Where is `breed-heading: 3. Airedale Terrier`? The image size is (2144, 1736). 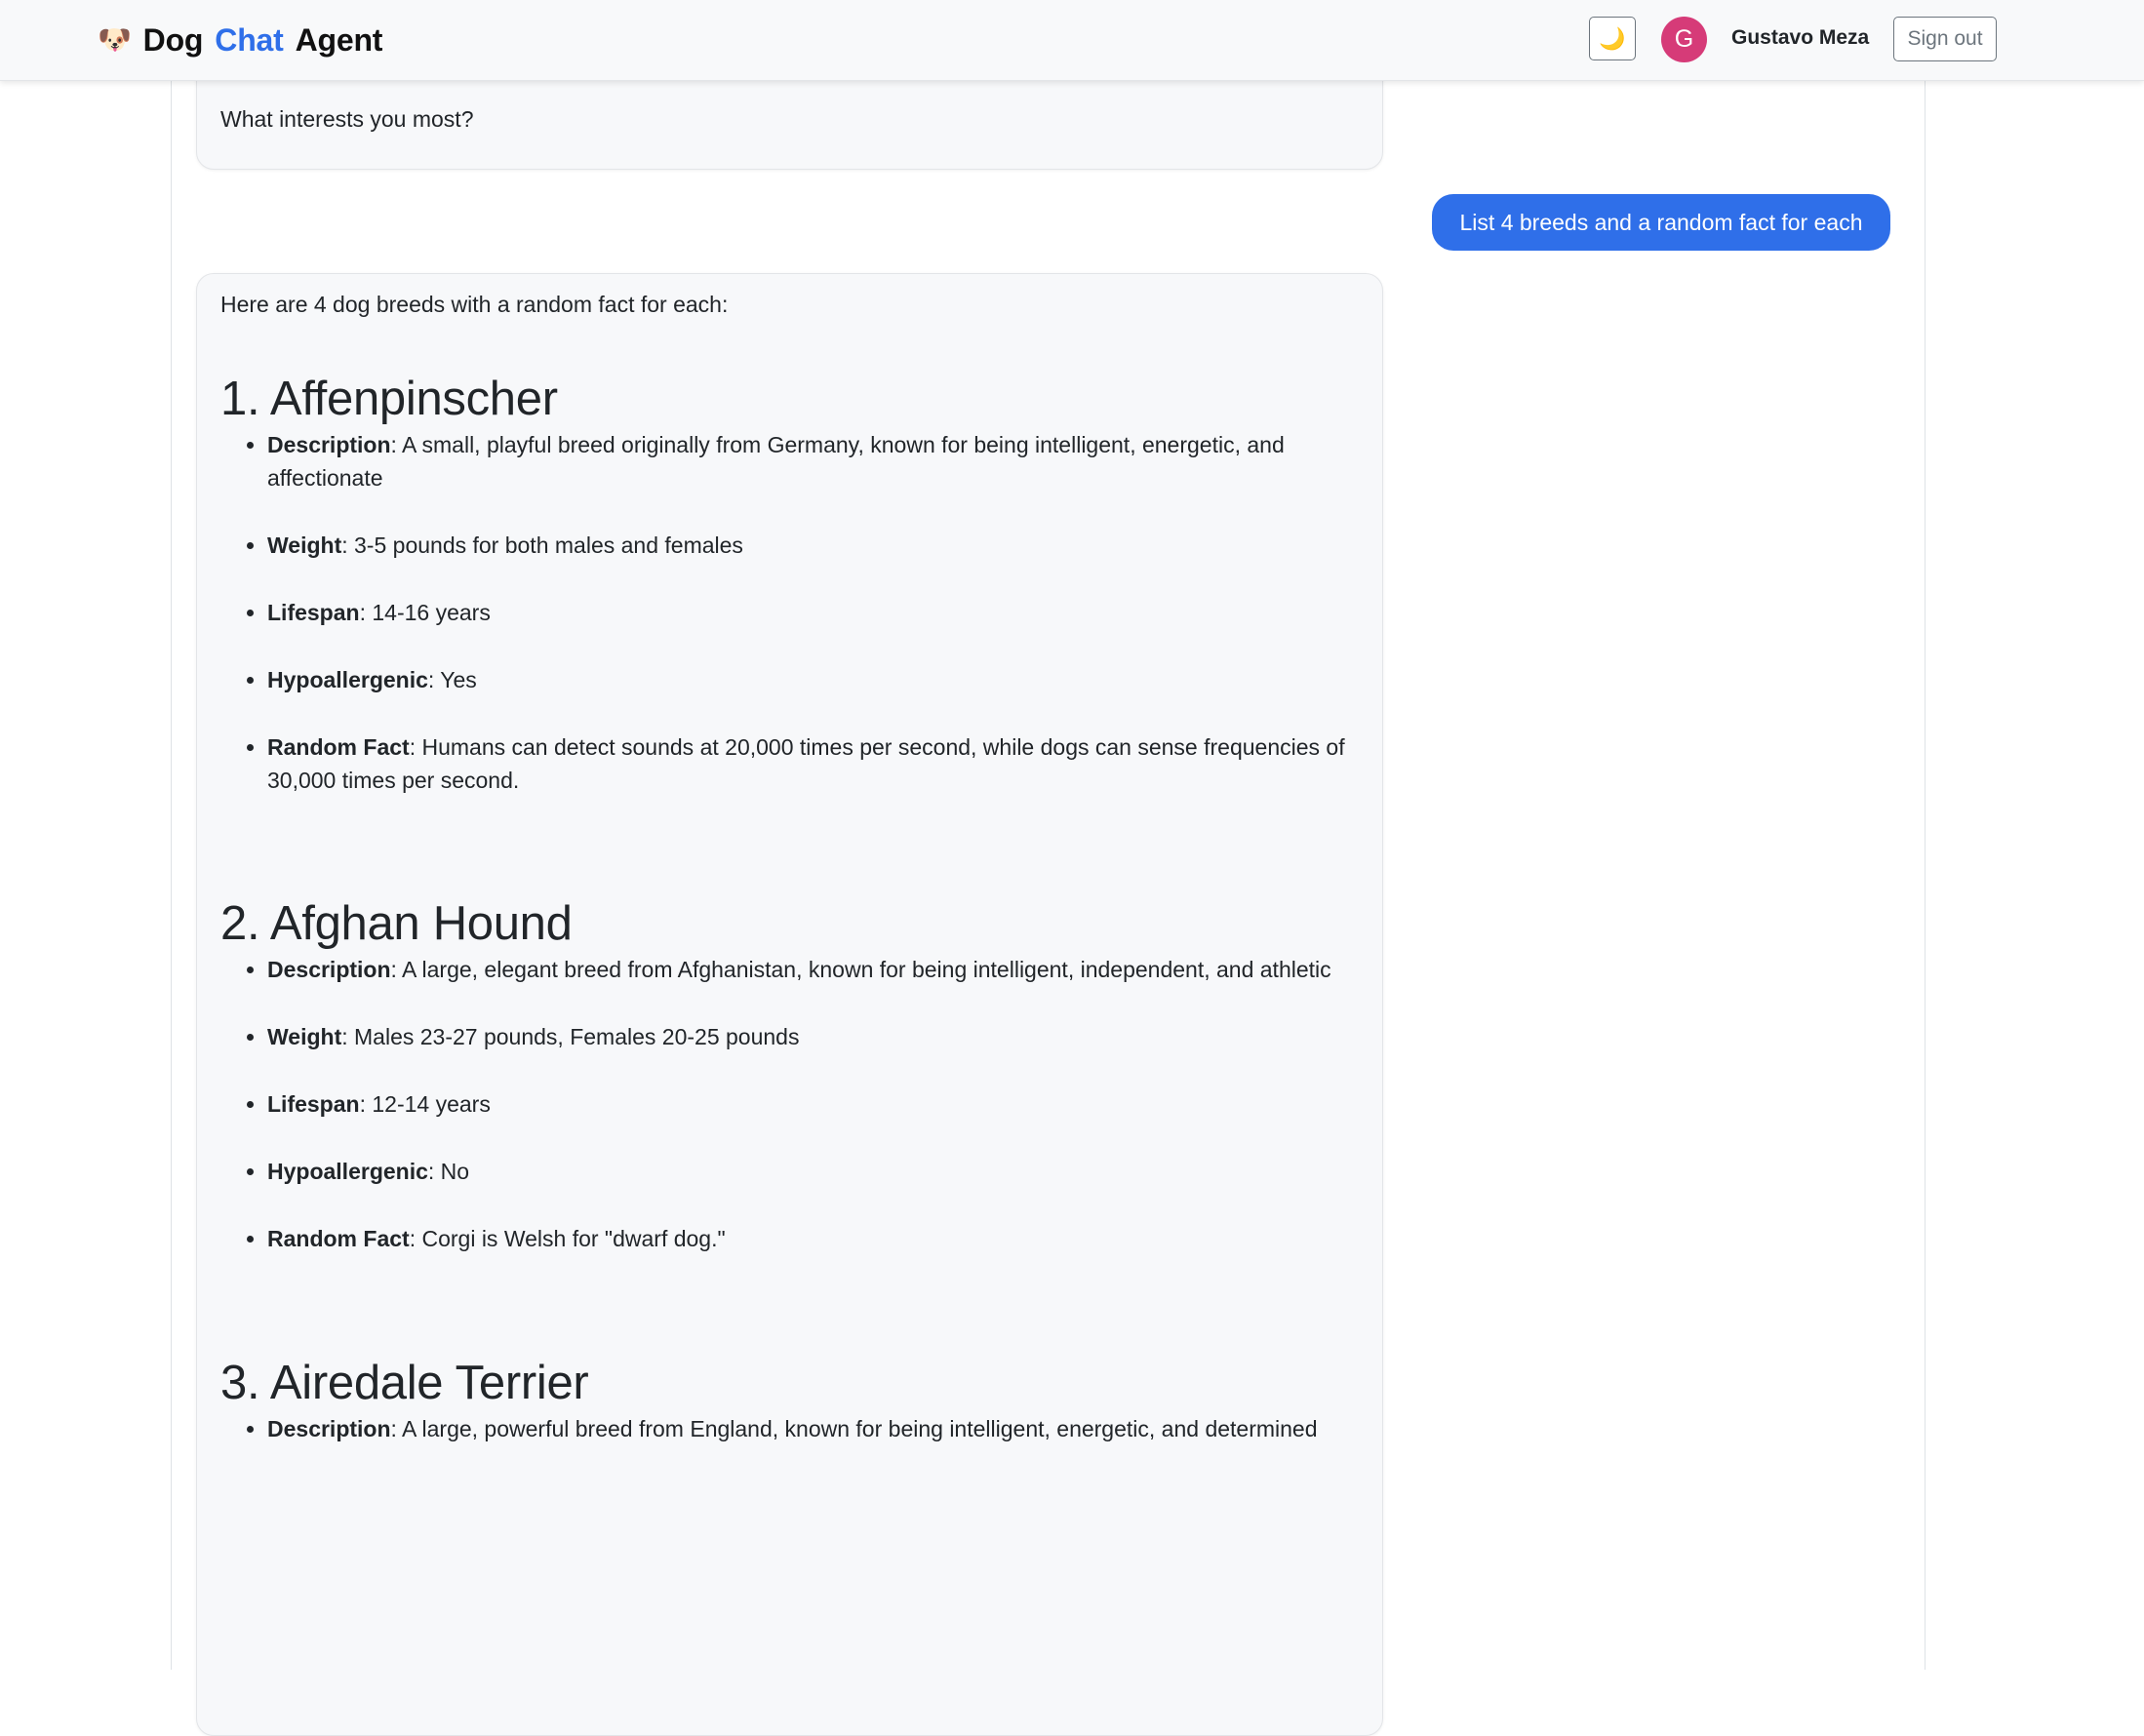
breed-heading: 3. Airedale Terrier is located at coordinates (404, 1383).